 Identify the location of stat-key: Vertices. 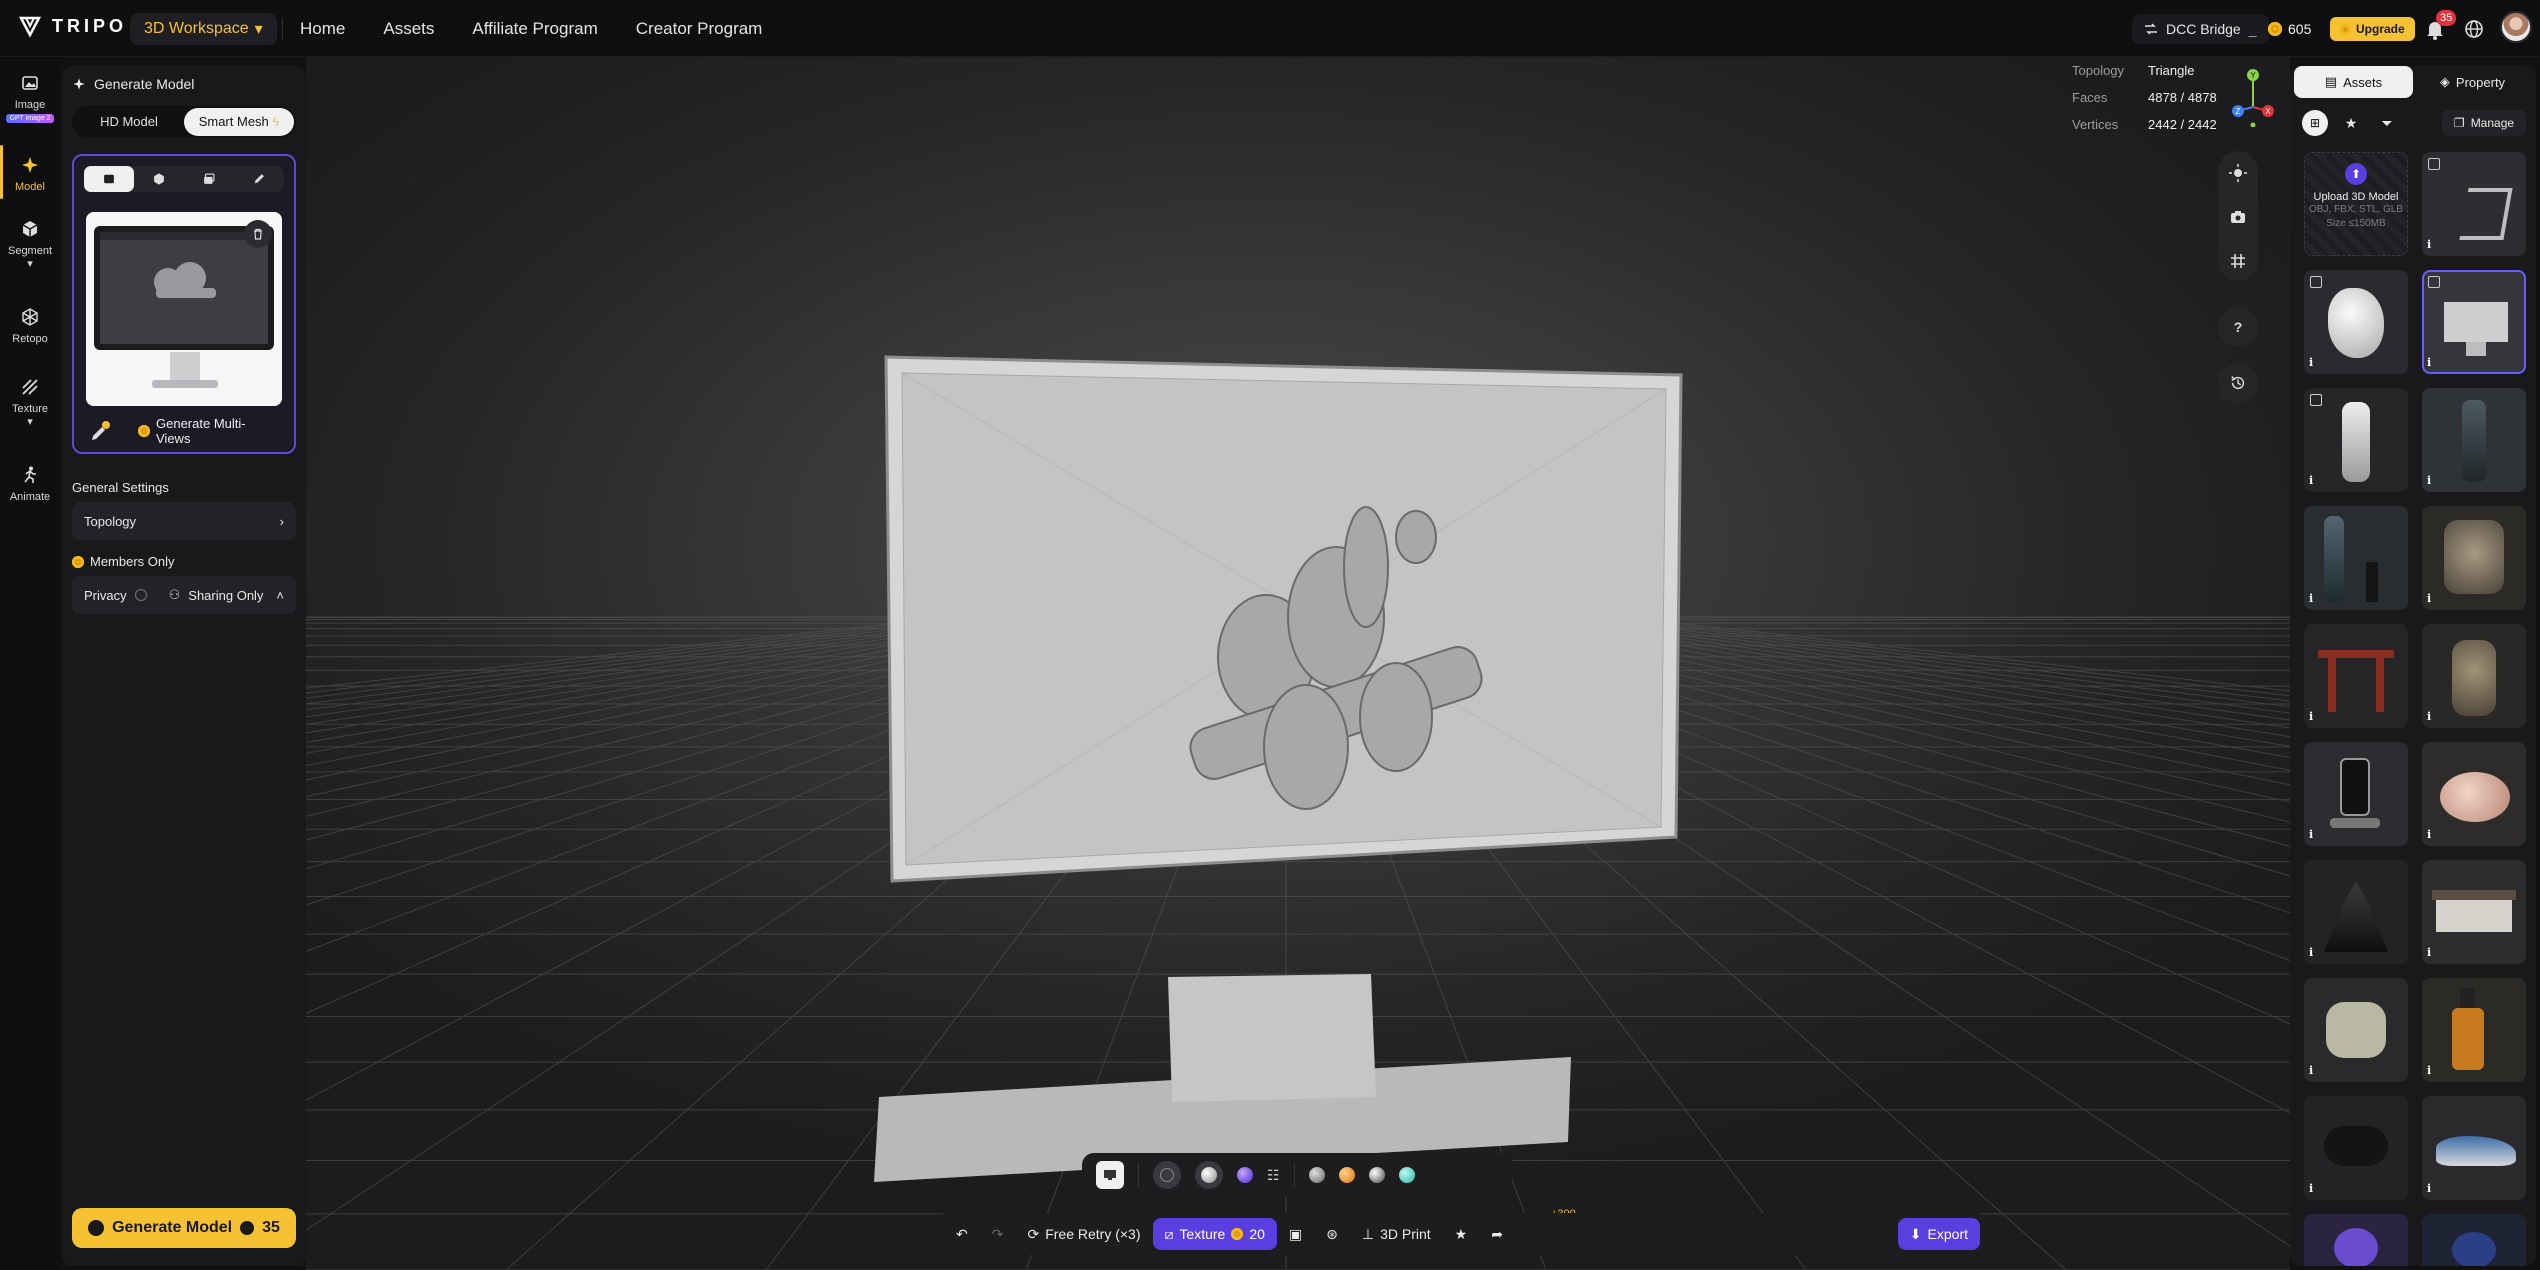
(2095, 124).